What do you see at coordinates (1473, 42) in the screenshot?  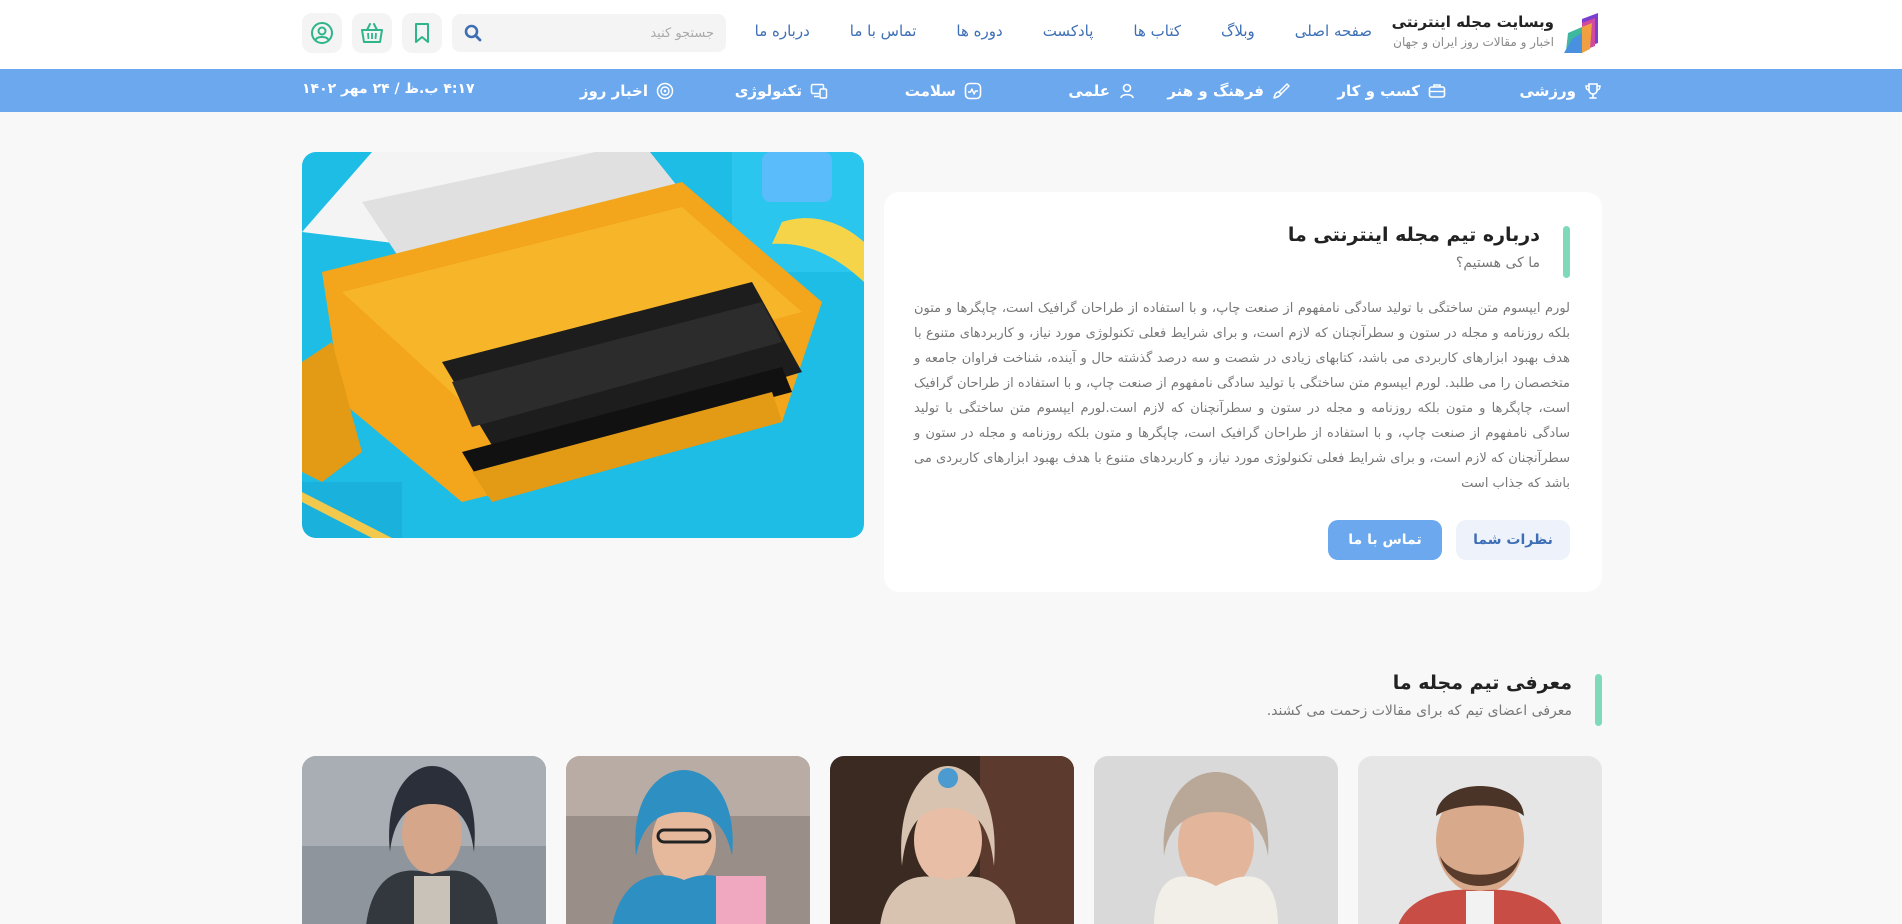 I see `logo-subtitle: اخبار و مقالات روز ایران و جهان` at bounding box center [1473, 42].